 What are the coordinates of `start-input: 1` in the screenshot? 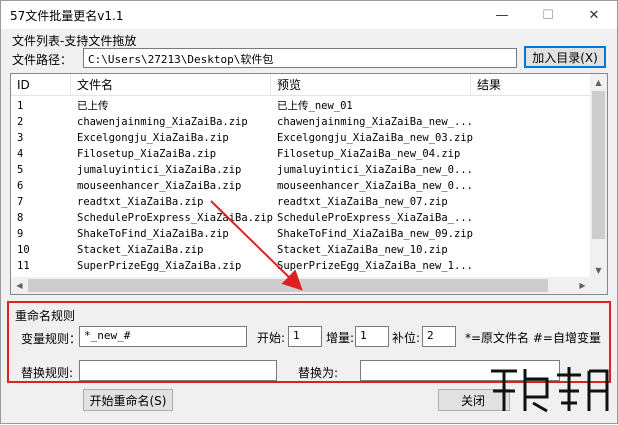 It's located at (305, 336).